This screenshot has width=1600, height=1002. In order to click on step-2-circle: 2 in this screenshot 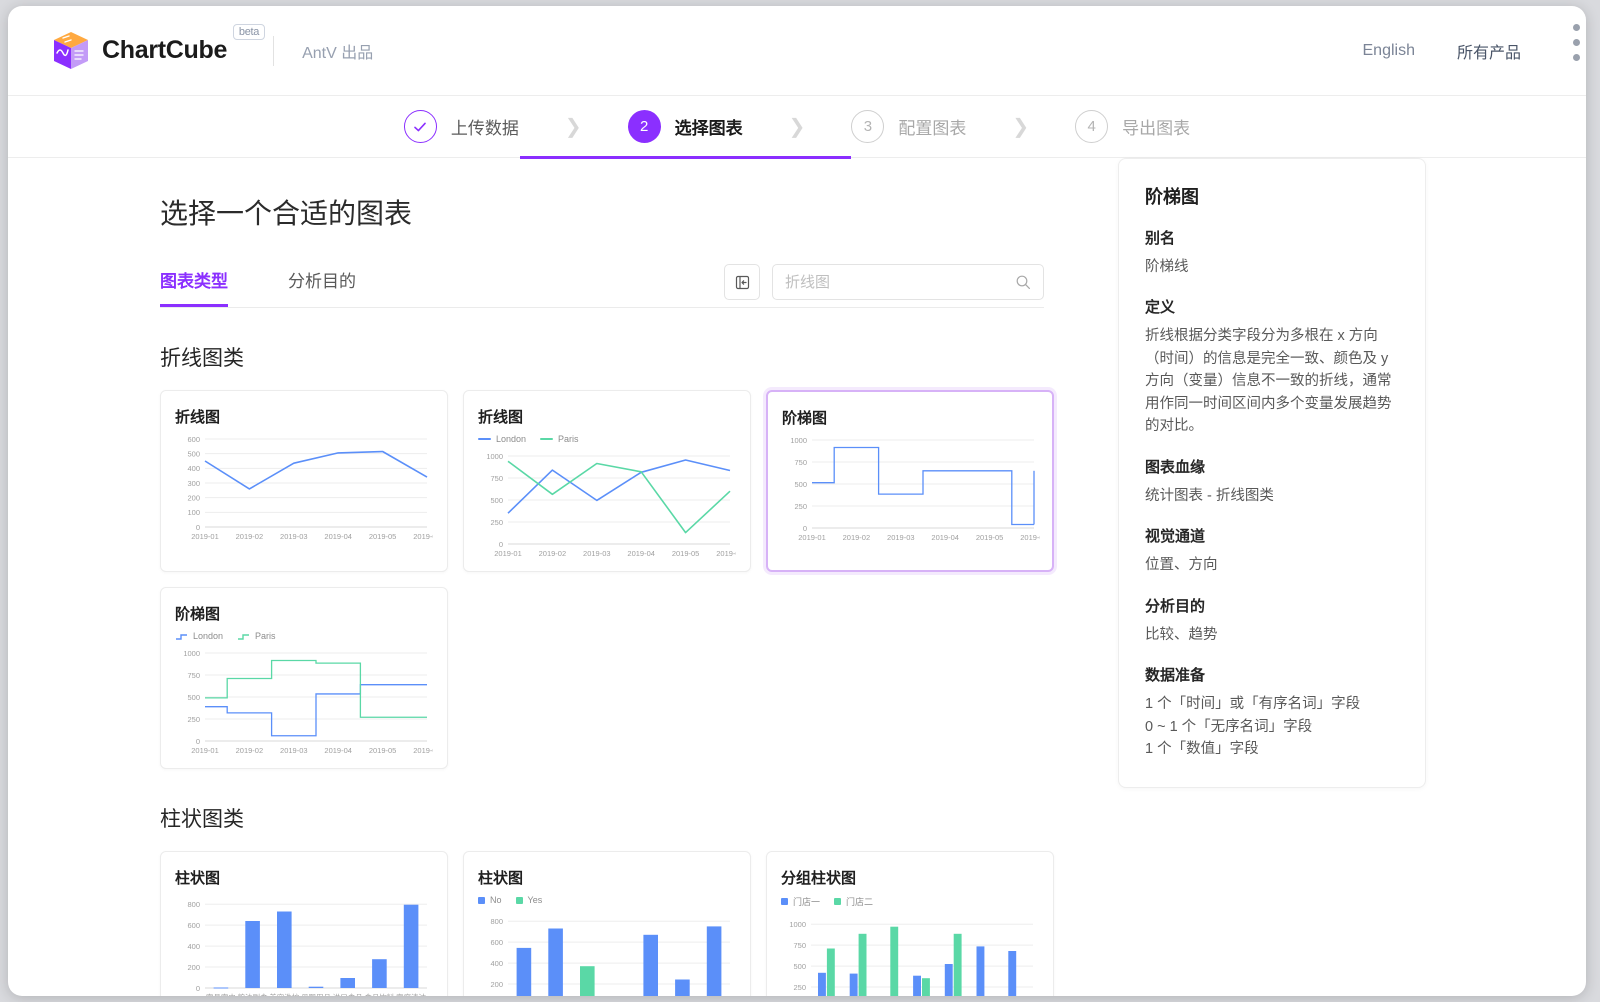, I will do `click(644, 126)`.